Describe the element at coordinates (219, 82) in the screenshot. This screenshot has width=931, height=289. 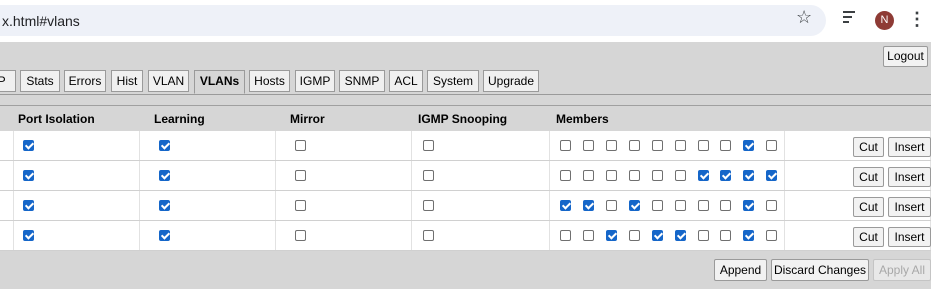
I see `tab-vlans: VLANs` at that location.